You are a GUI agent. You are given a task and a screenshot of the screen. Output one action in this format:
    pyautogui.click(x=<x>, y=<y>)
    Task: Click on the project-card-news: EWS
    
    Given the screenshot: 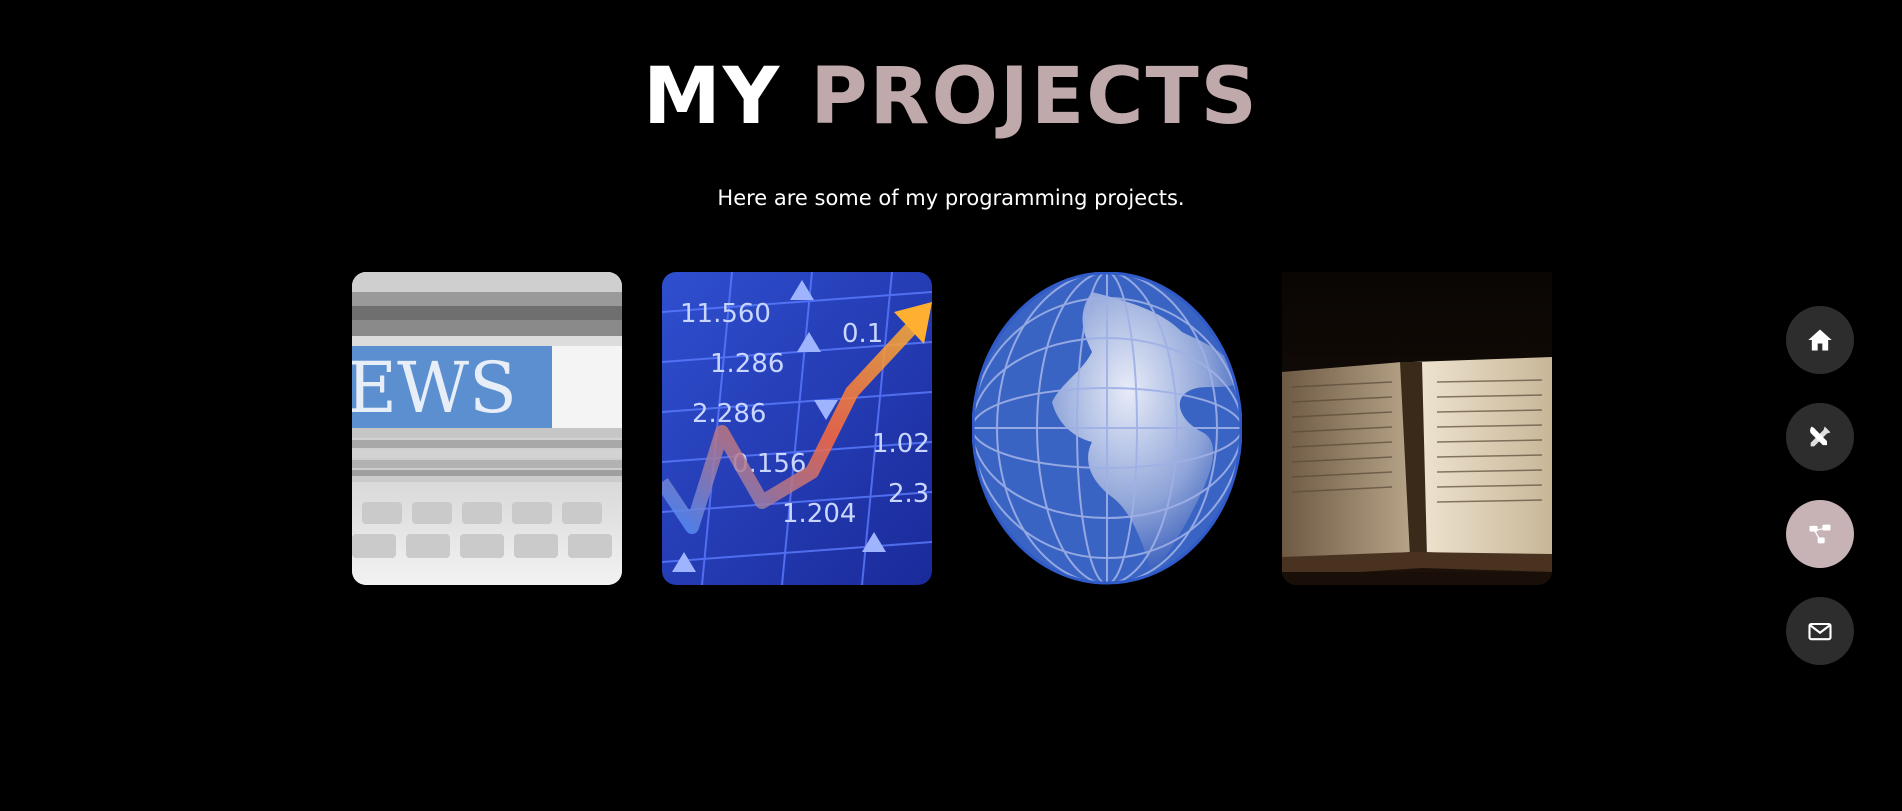 What is the action you would take?
    pyautogui.click(x=487, y=428)
    